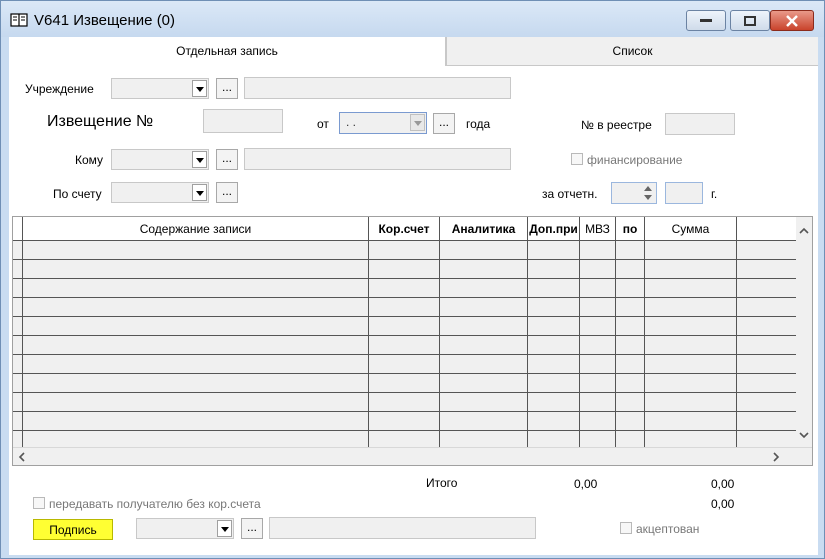 The width and height of the screenshot is (825, 559). Describe the element at coordinates (377, 88) in the screenshot. I see `institution-name-field` at that location.